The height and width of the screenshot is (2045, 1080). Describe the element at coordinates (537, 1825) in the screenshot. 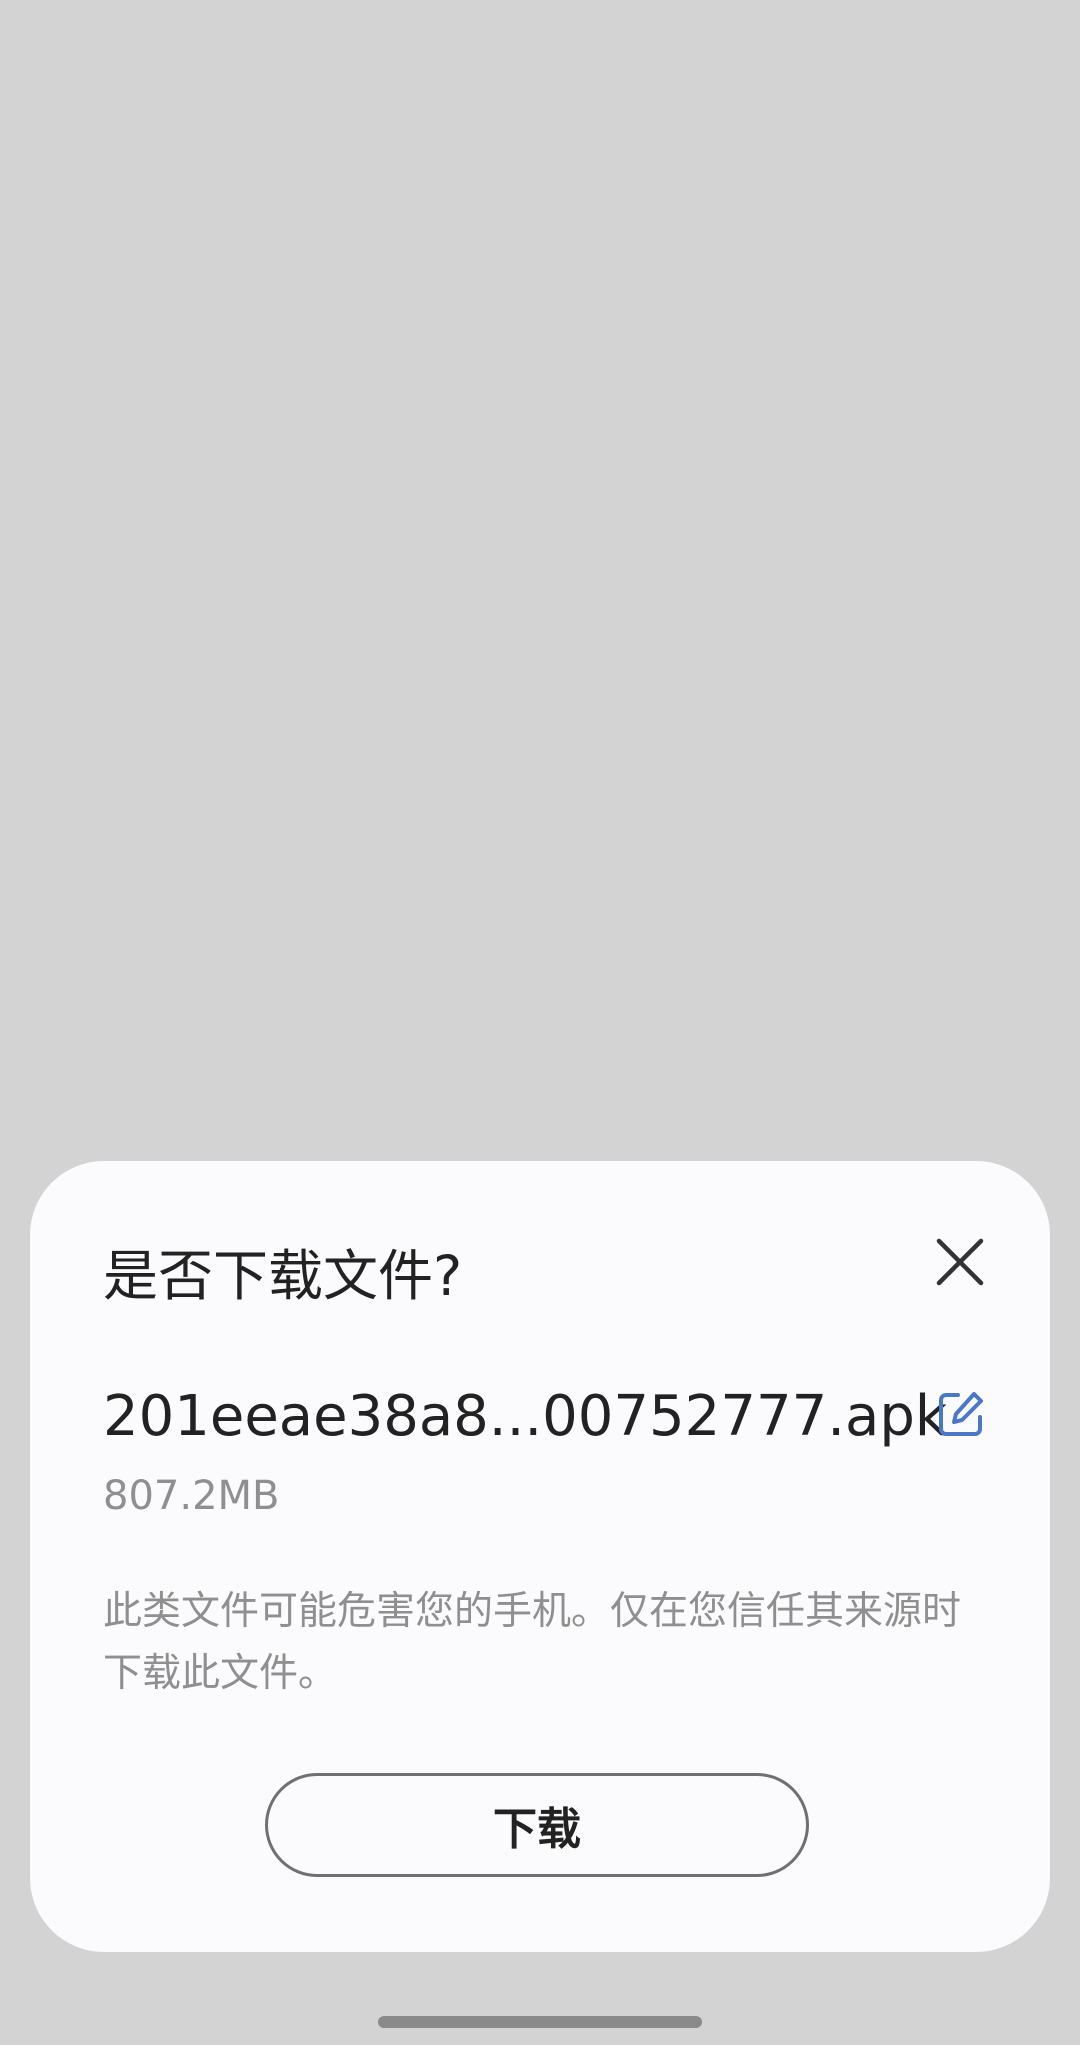

I see `download-button: 下载` at that location.